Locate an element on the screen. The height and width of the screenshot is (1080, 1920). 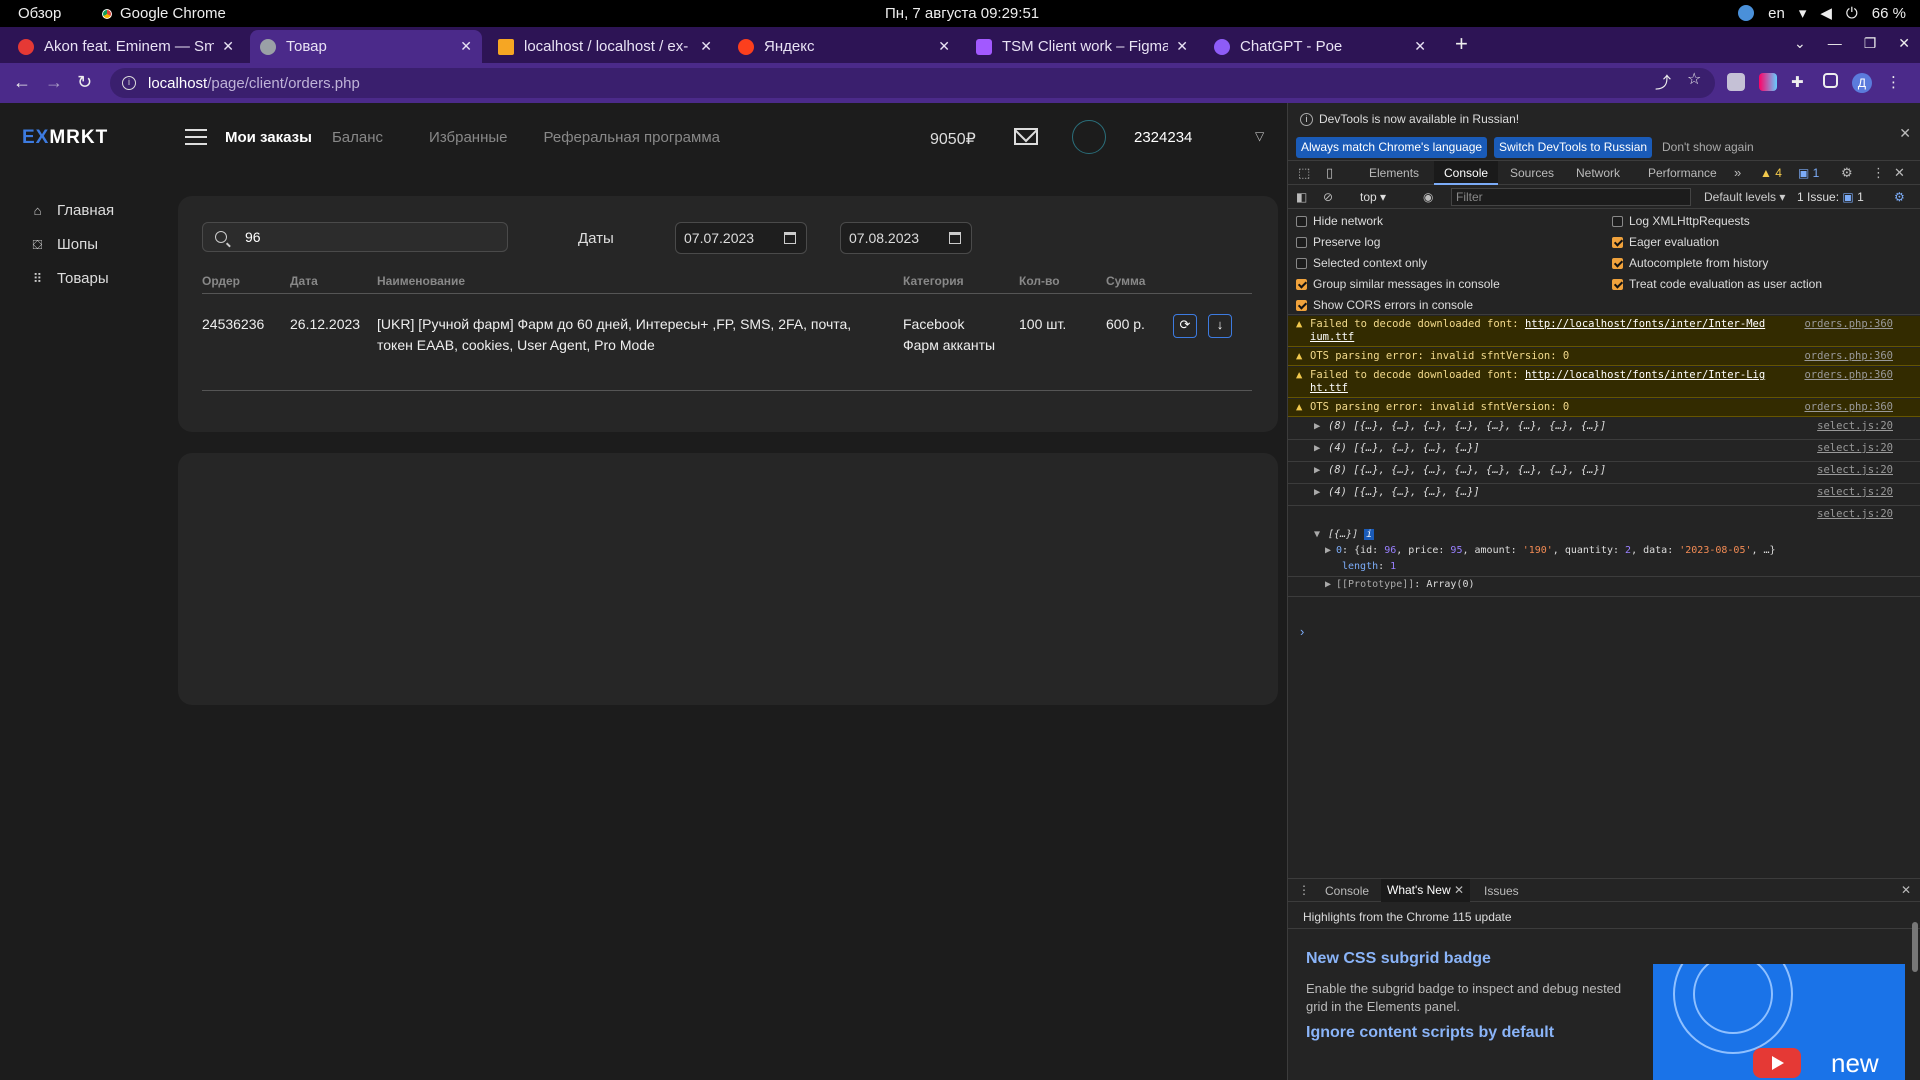
filter-input: Filter is located at coordinates (1571, 197).